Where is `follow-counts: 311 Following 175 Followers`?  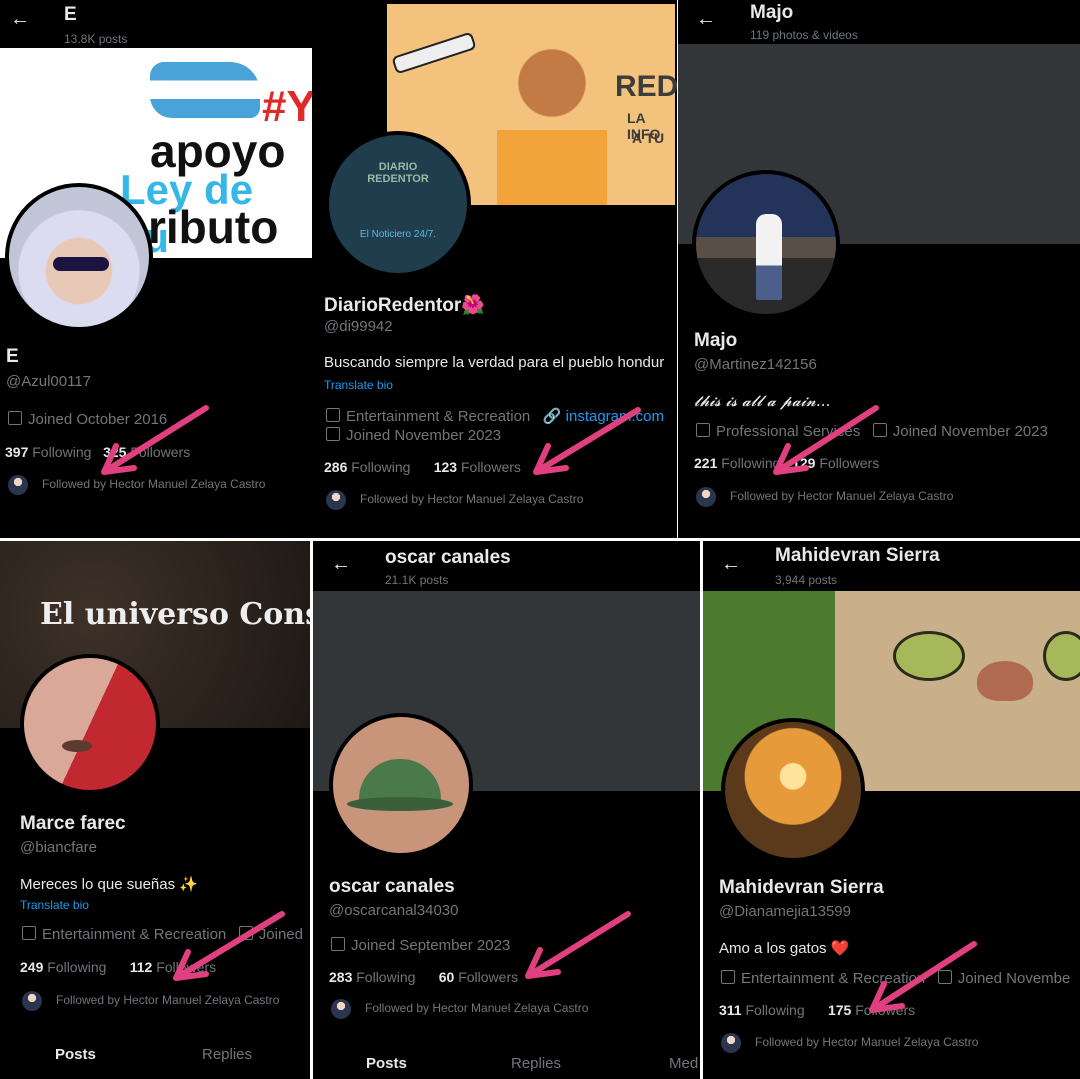
follow-counts: 311 Following 175 Followers is located at coordinates (817, 1010).